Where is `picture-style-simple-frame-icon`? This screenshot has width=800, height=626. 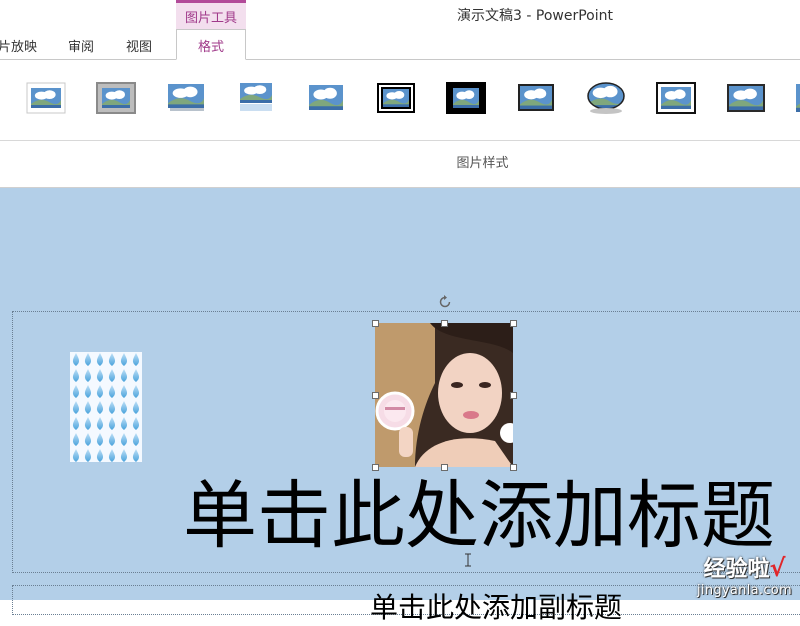 picture-style-simple-frame-icon is located at coordinates (46, 98).